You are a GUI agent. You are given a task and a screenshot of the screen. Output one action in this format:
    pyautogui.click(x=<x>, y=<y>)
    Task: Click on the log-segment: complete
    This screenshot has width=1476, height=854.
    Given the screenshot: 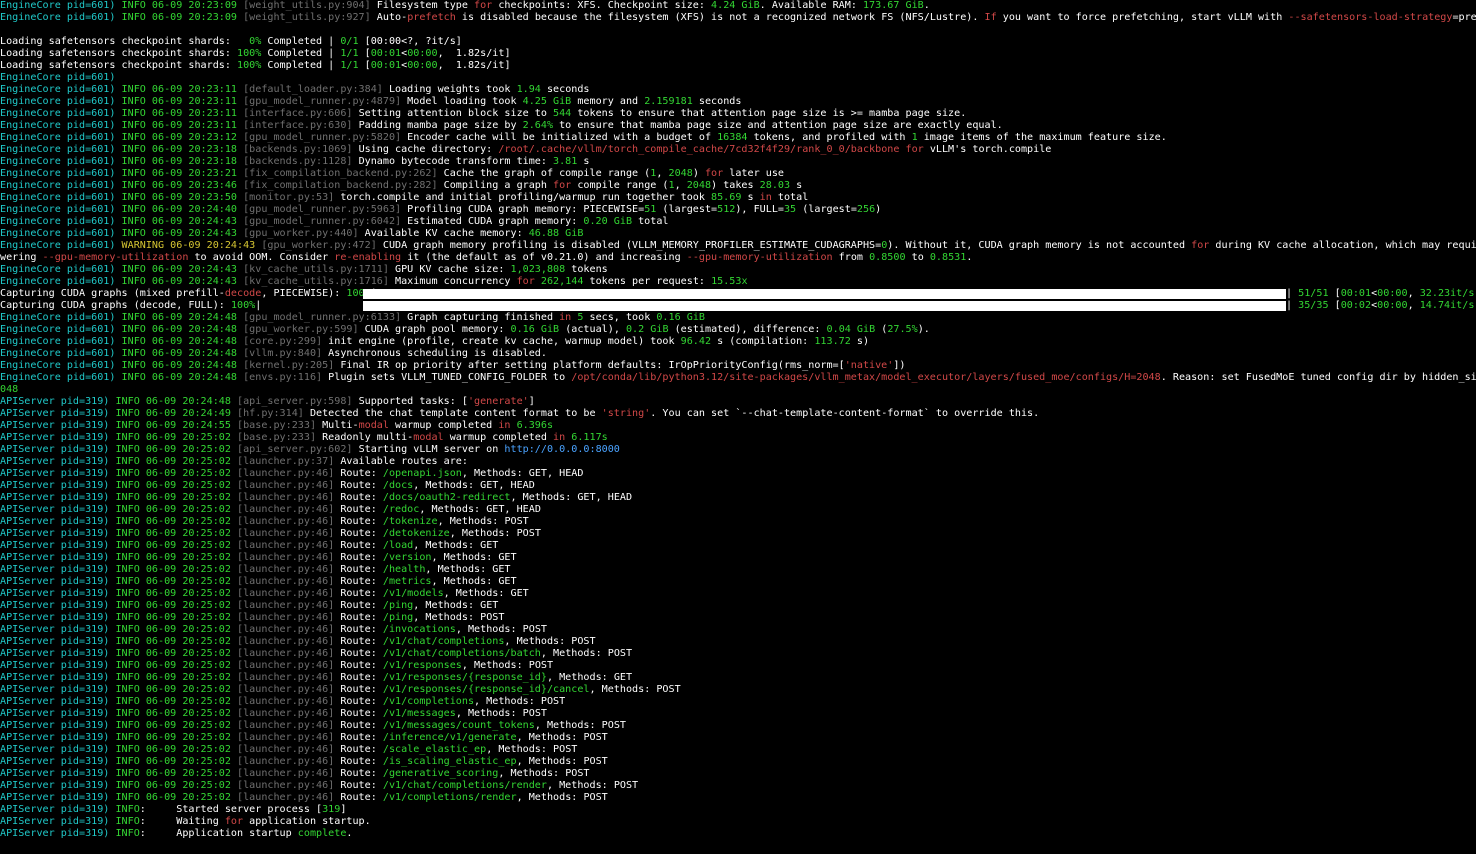 What is the action you would take?
    pyautogui.click(x=322, y=833)
    